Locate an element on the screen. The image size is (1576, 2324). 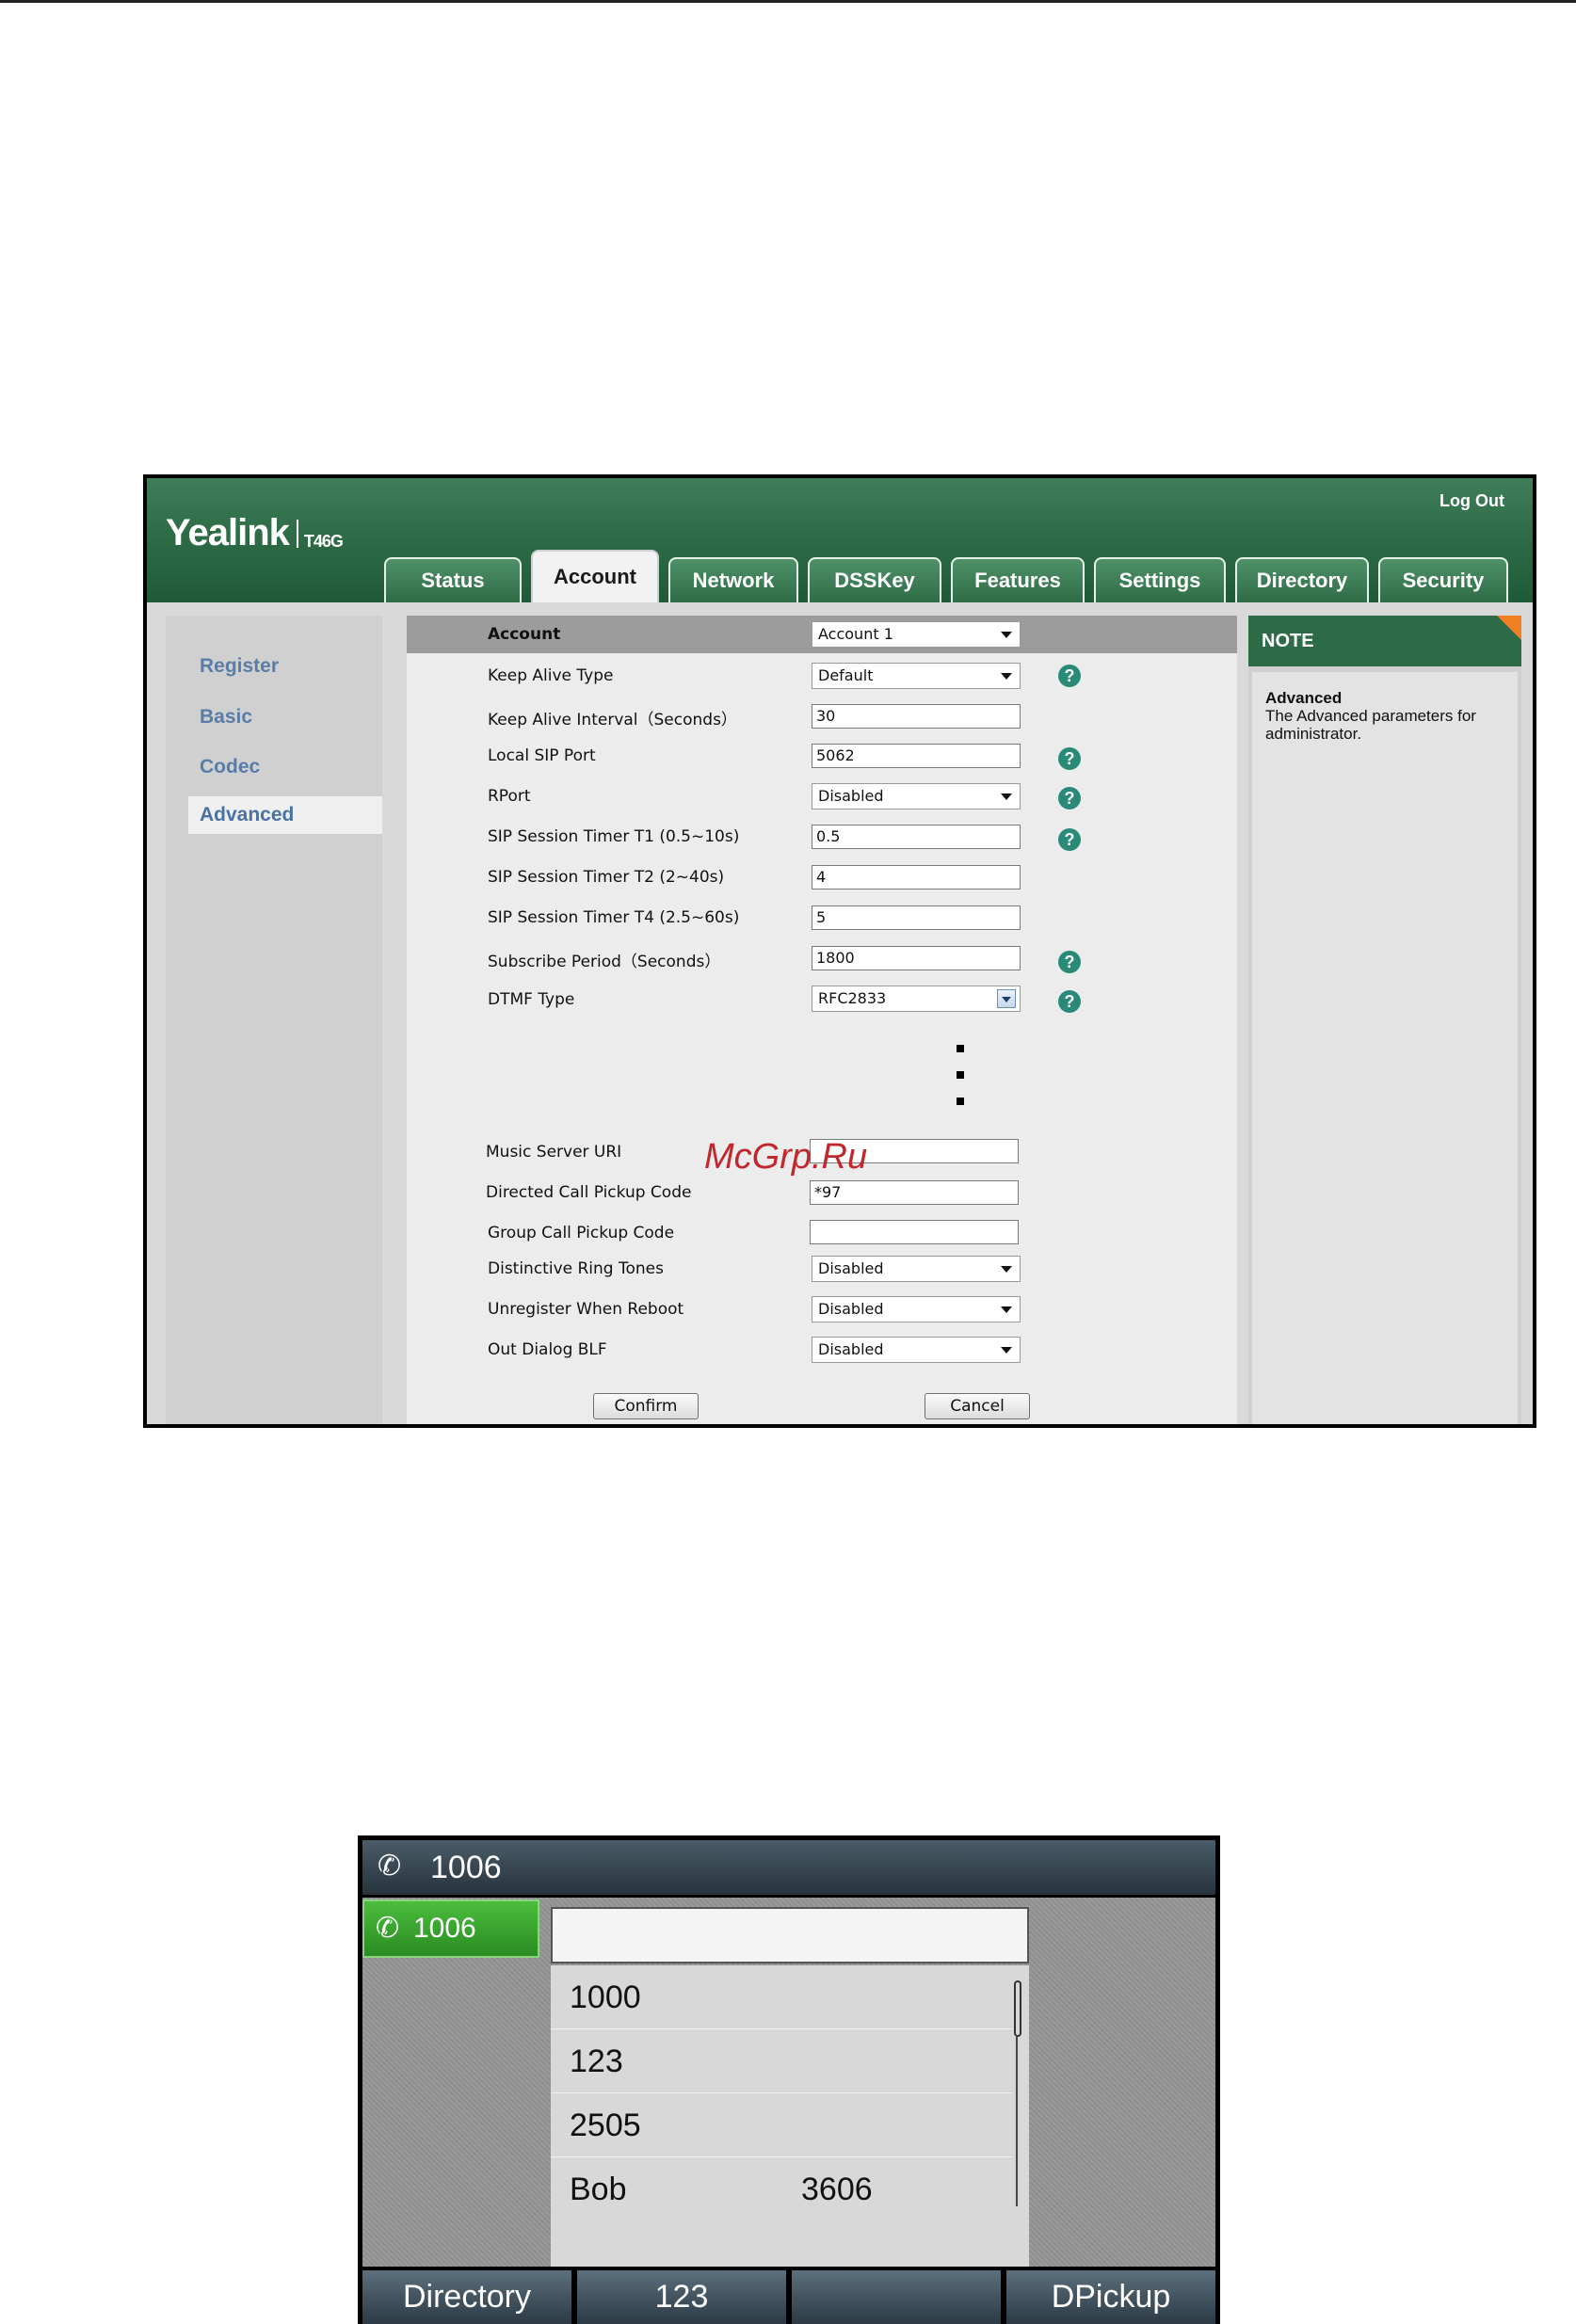
keep-alive-type-select: Default is located at coordinates (916, 676).